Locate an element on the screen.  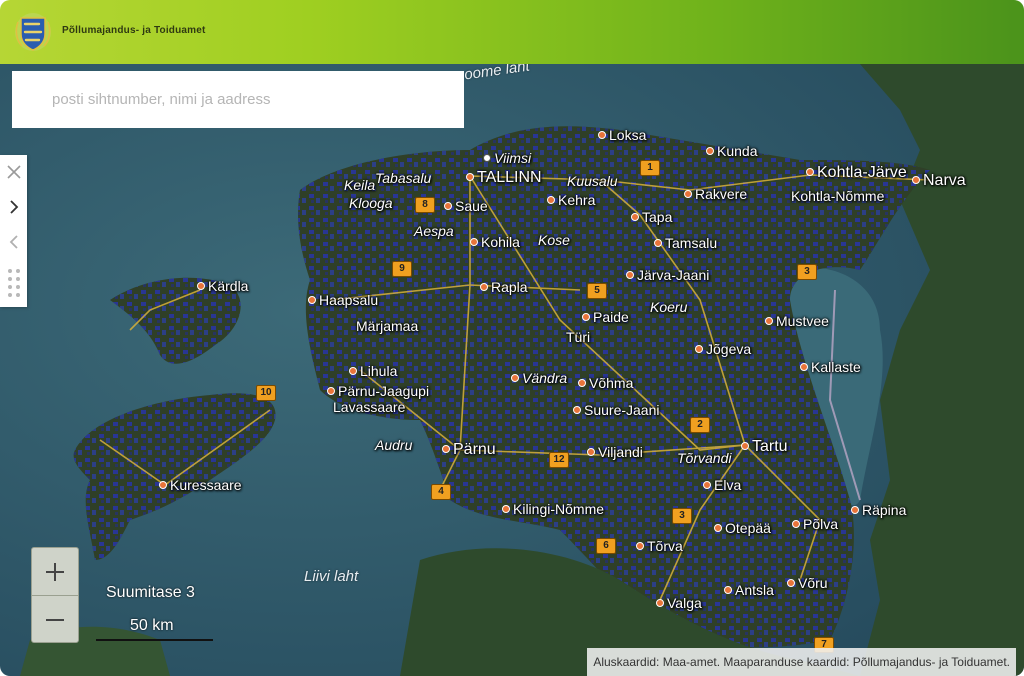
place-label: Audru is located at coordinates (394, 445).